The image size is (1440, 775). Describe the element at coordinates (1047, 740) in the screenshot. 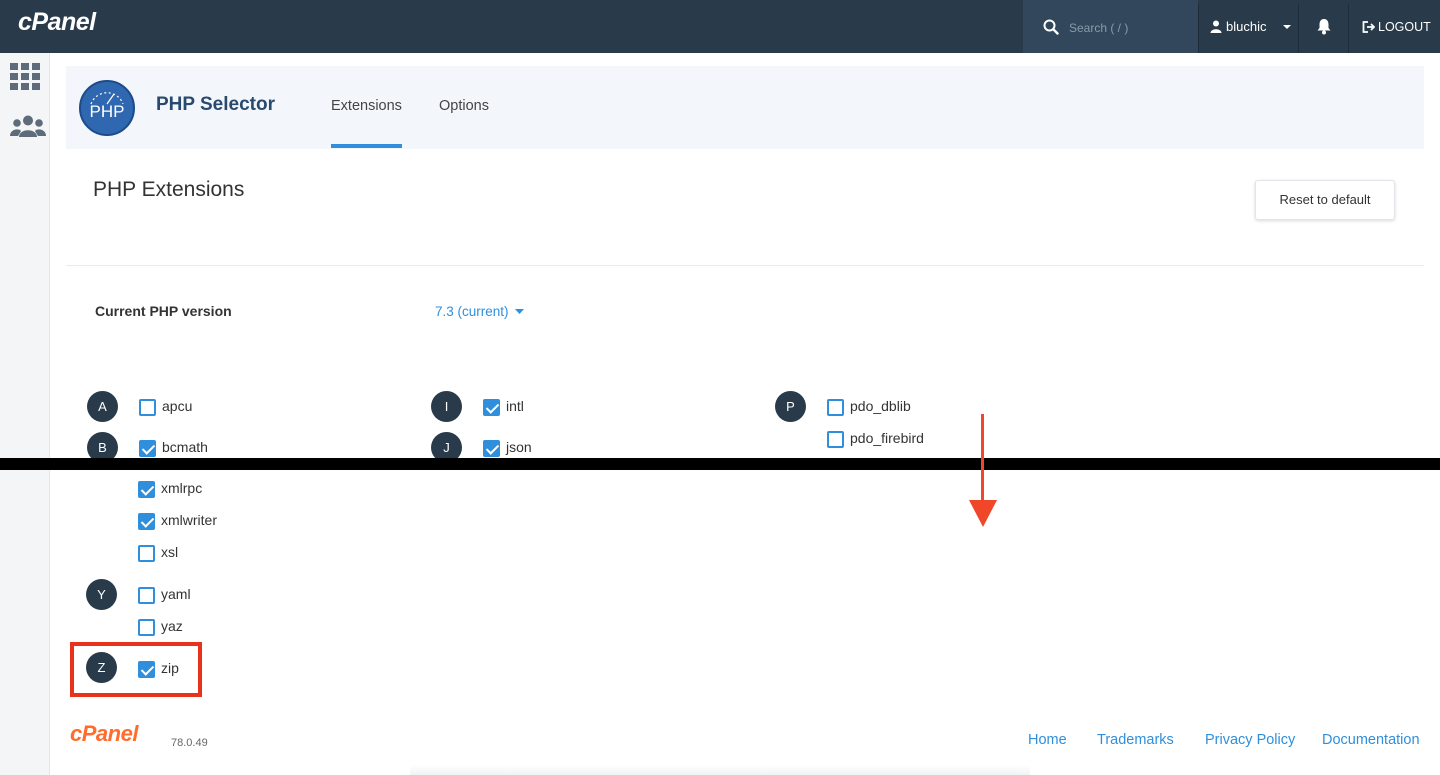

I see `footer-link-home: Home` at that location.